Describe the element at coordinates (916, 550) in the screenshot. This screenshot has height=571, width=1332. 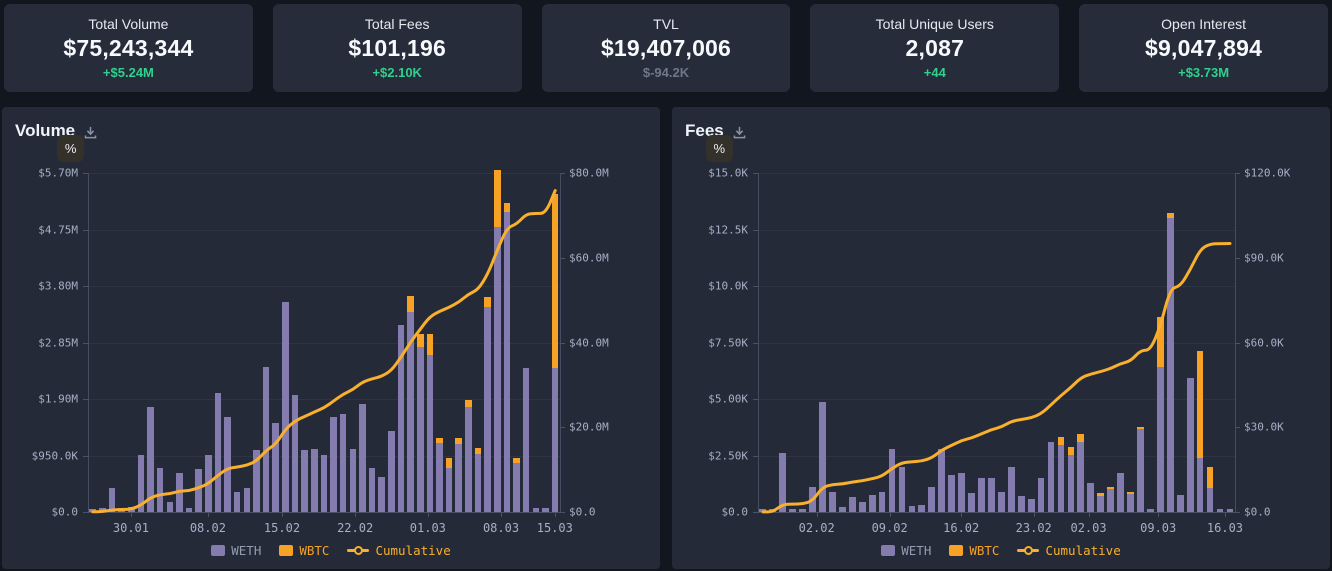
I see `legend-label: WETH` at that location.